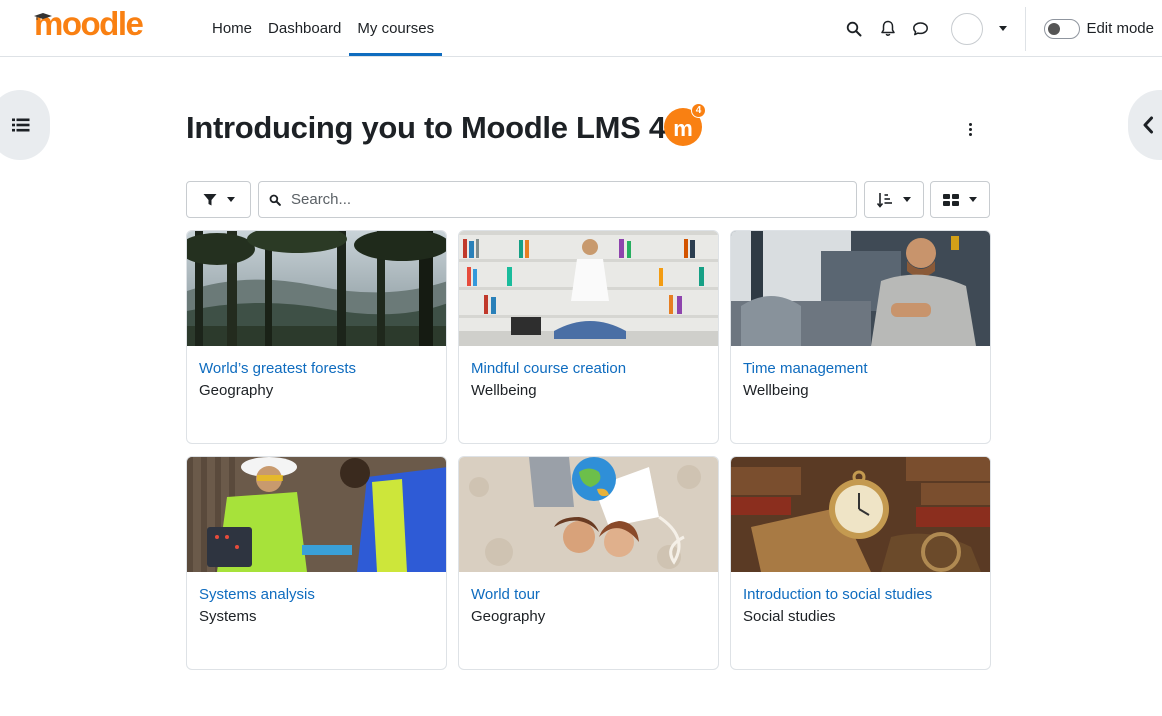  What do you see at coordinates (920, 29) in the screenshot?
I see `chat-icon` at bounding box center [920, 29].